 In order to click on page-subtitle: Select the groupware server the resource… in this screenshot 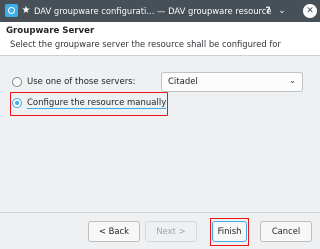, I will do `click(145, 44)`.